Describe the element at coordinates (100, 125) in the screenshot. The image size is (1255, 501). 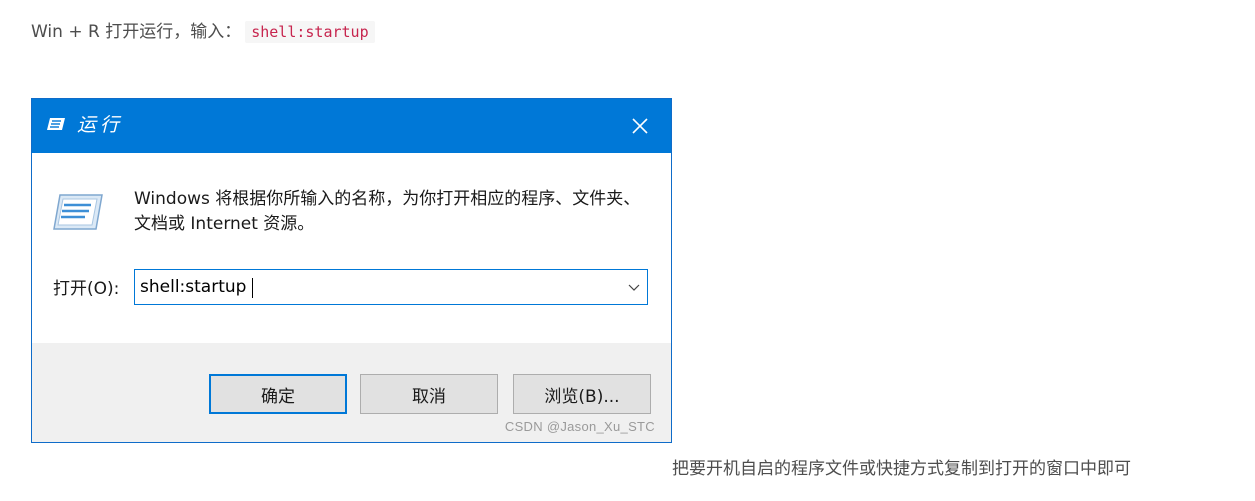
I see `dialog-title: 运行` at that location.